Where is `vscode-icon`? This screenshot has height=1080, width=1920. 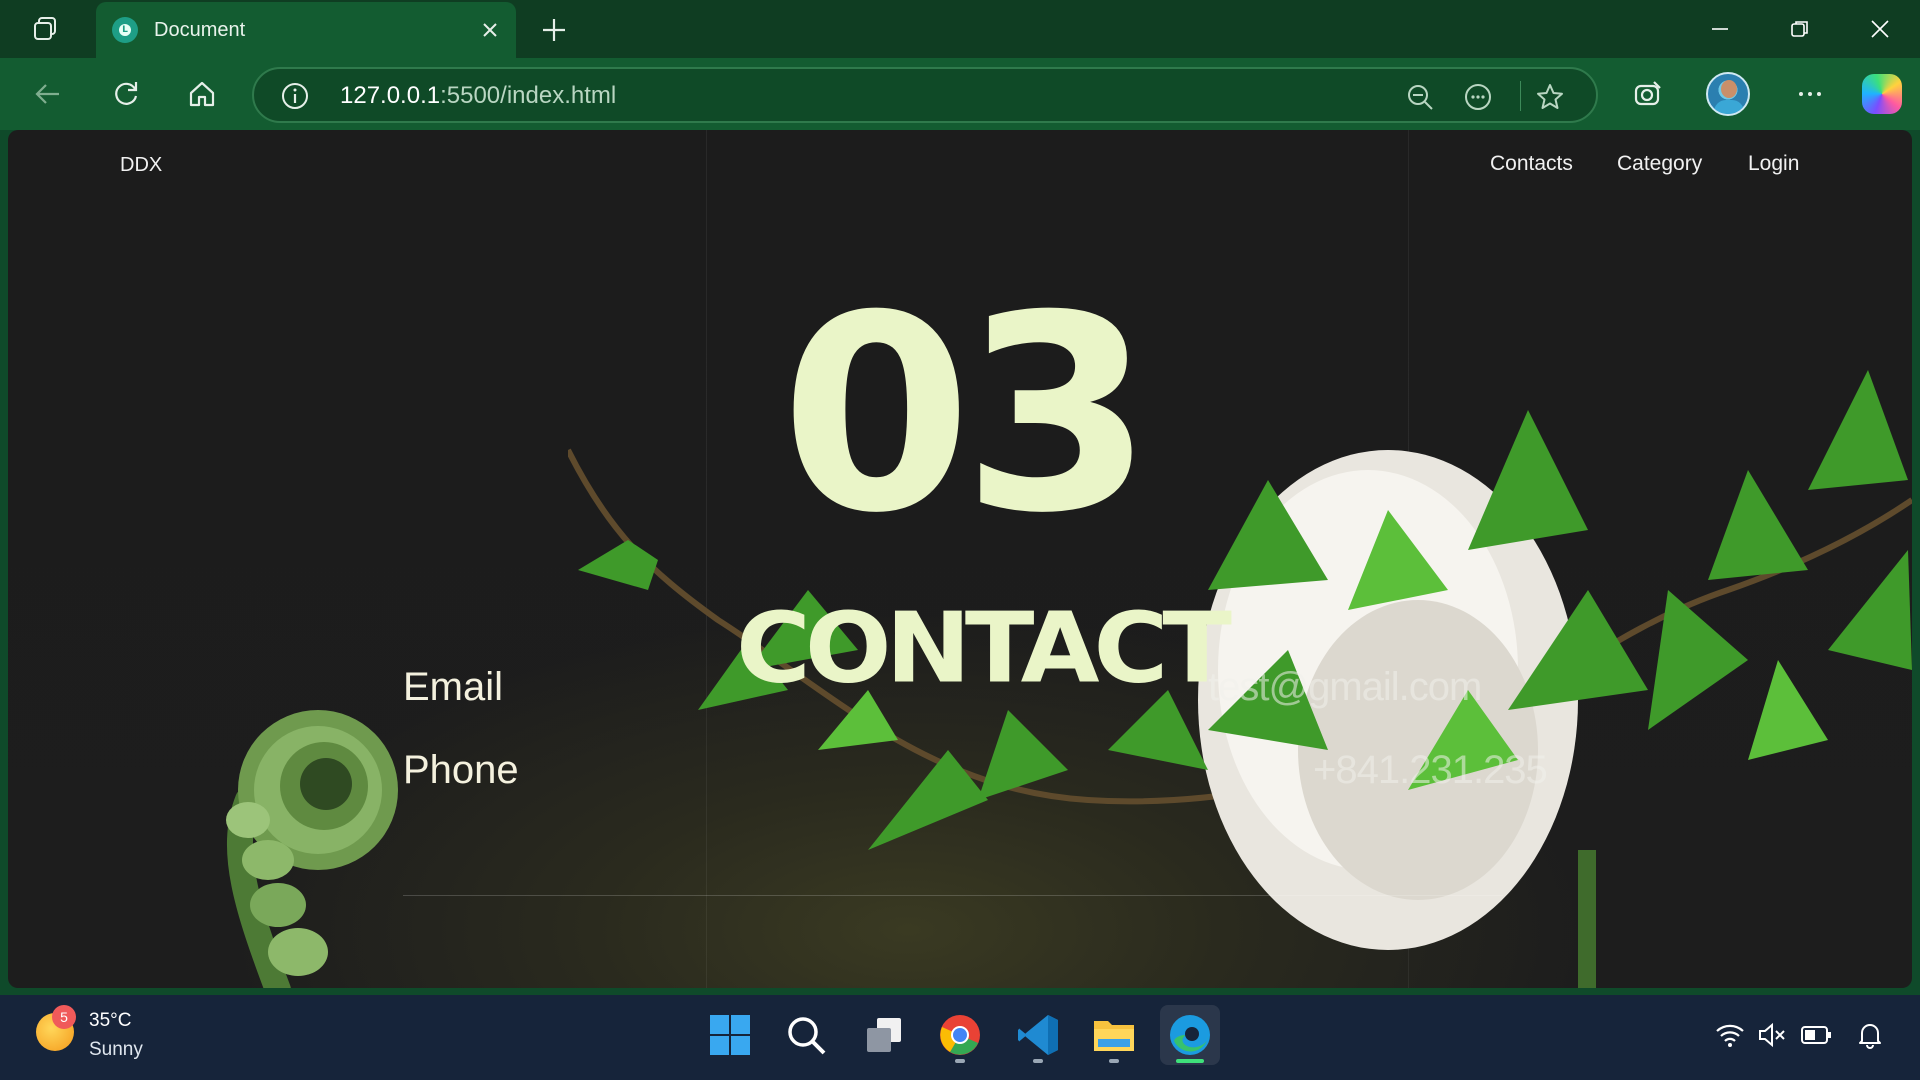
vscode-icon is located at coordinates (1038, 1035).